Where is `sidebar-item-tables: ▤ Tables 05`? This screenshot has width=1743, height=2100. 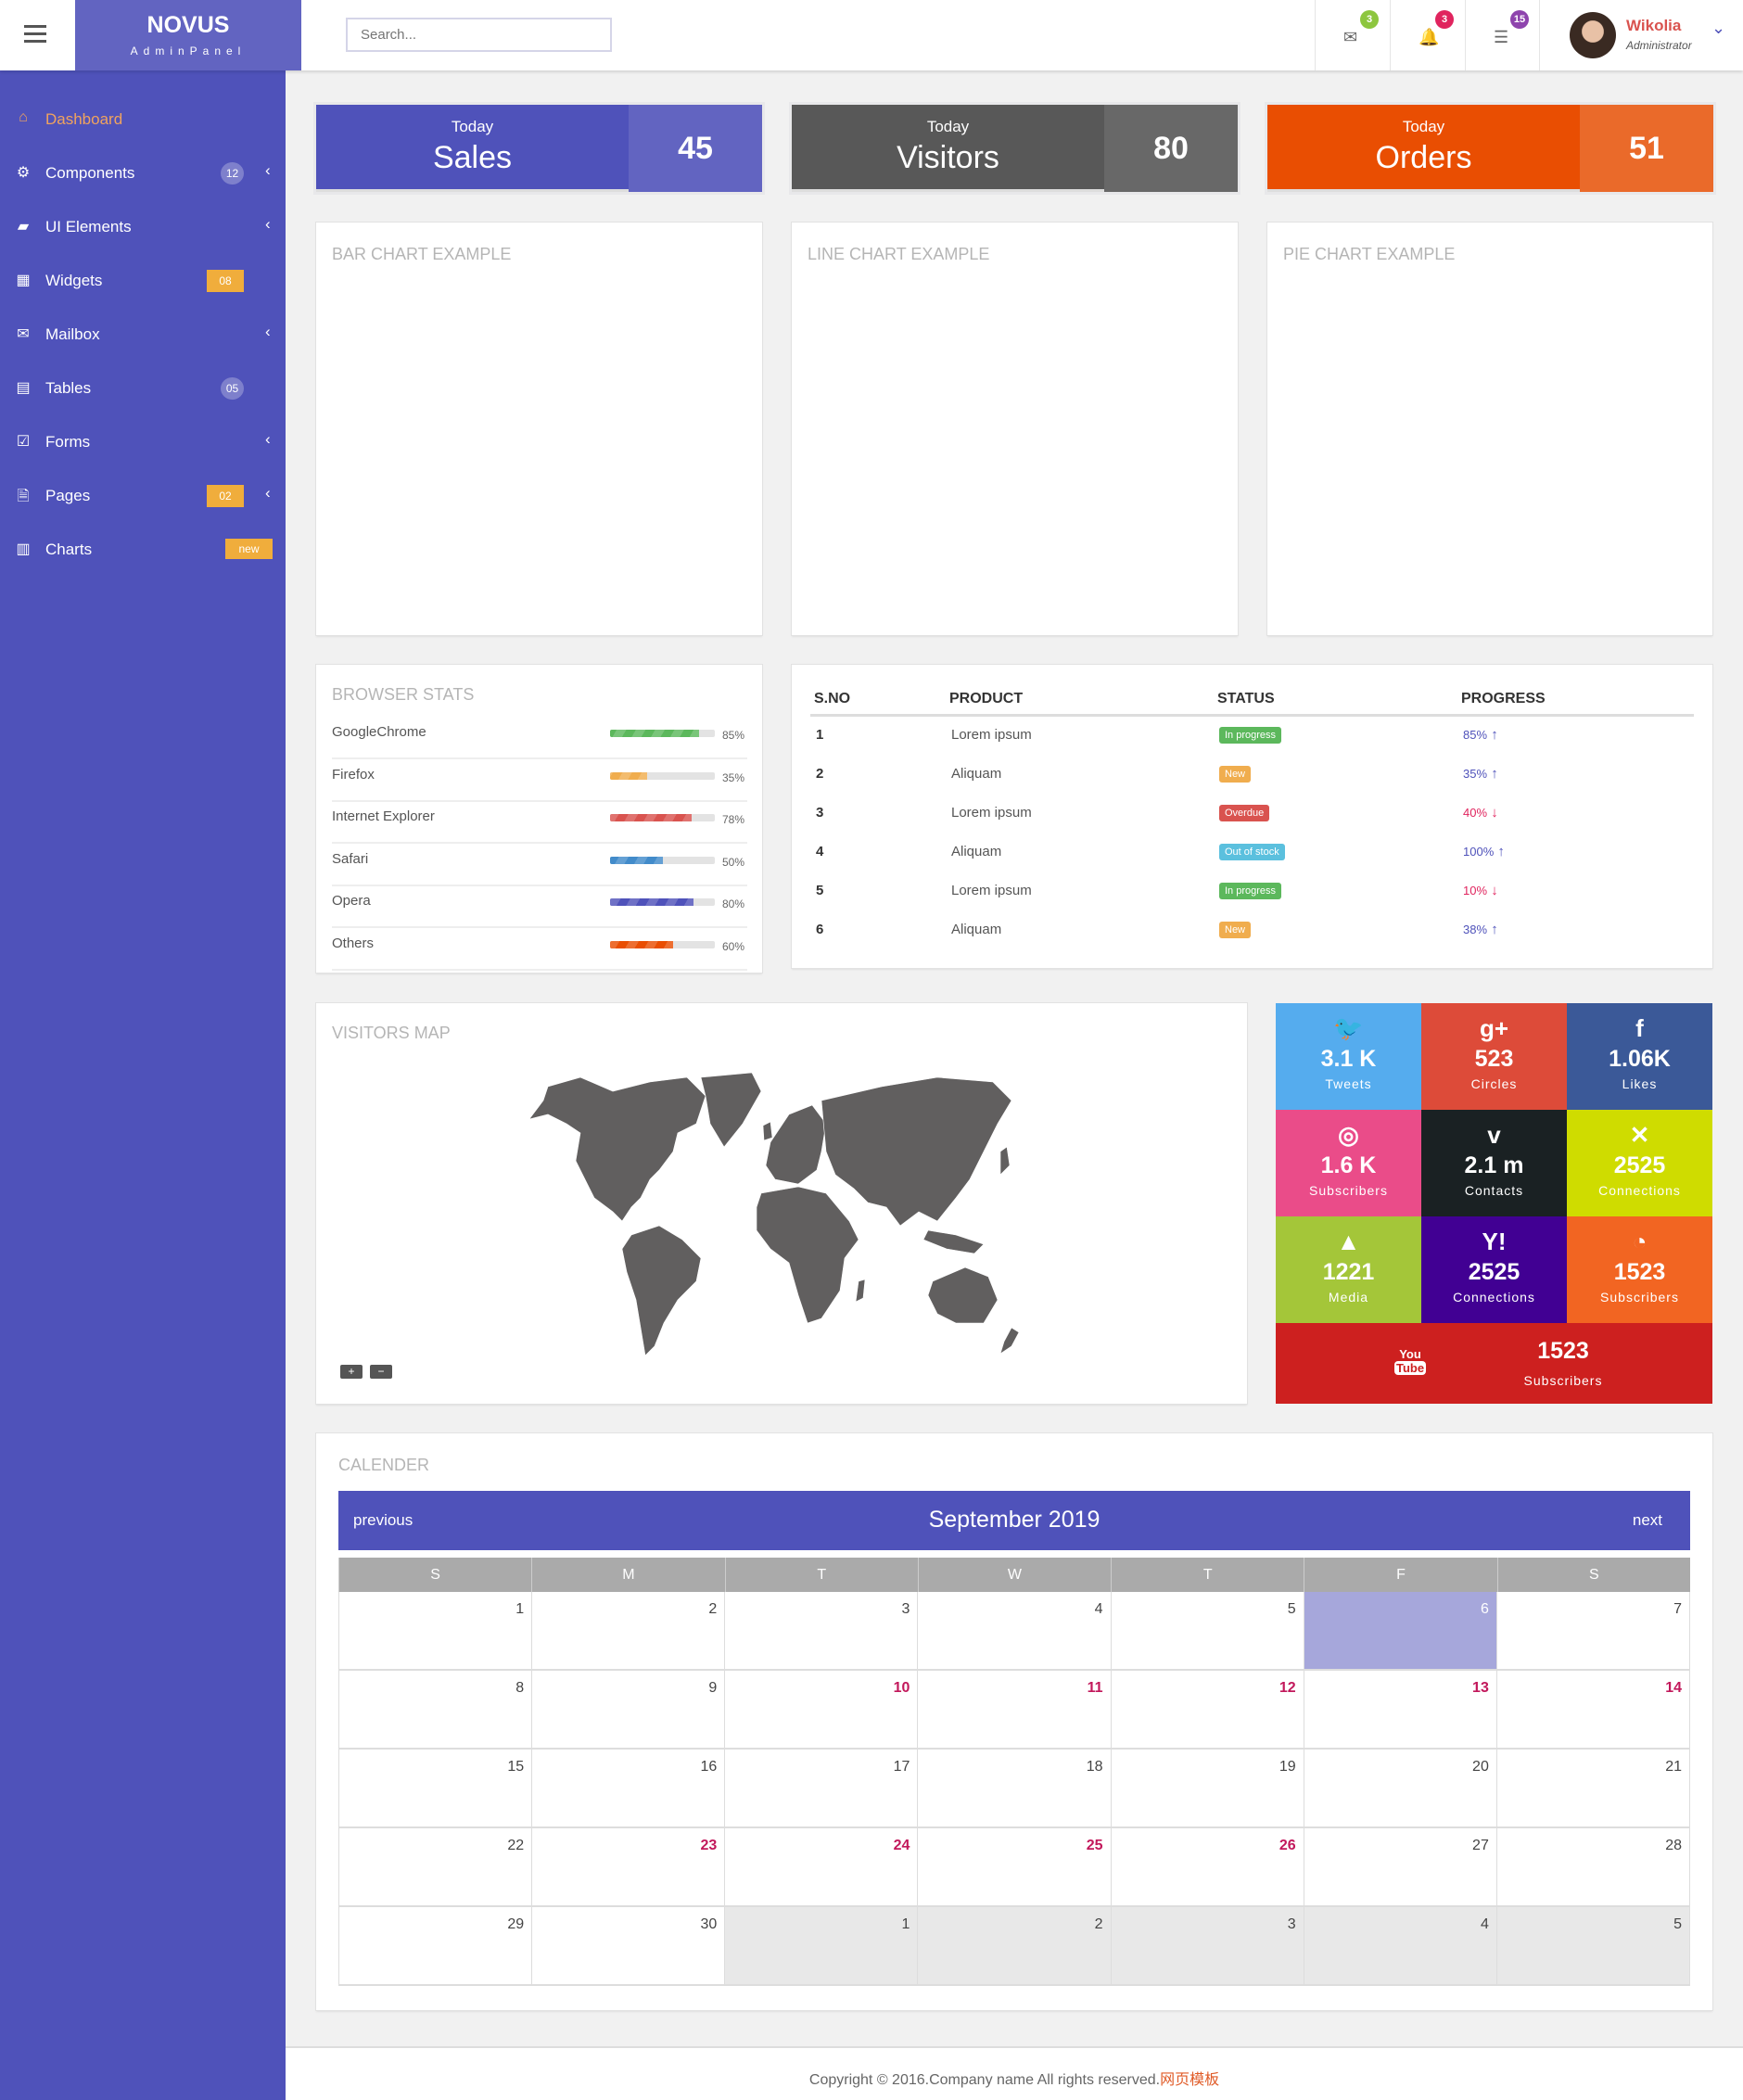 sidebar-item-tables: ▤ Tables 05 is located at coordinates (143, 388).